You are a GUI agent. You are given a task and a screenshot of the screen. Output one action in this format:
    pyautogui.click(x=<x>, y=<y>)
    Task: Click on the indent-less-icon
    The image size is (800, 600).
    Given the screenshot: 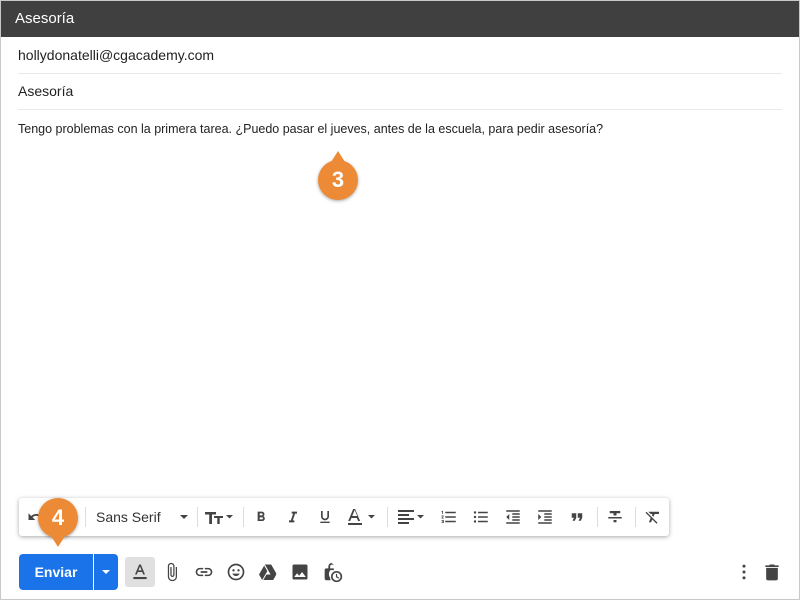 What is the action you would take?
    pyautogui.click(x=513, y=517)
    